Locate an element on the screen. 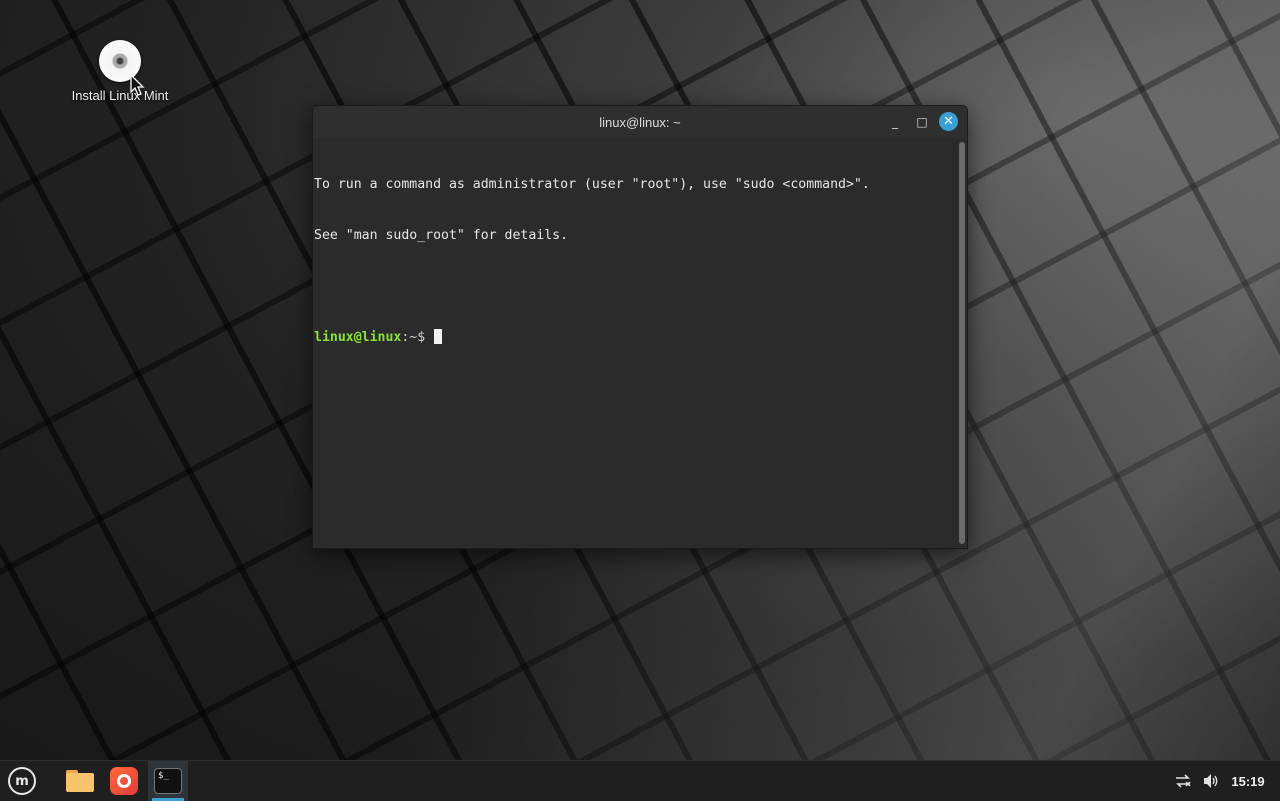 This screenshot has height=801, width=1280. maximize-icon: □ is located at coordinates (922, 122).